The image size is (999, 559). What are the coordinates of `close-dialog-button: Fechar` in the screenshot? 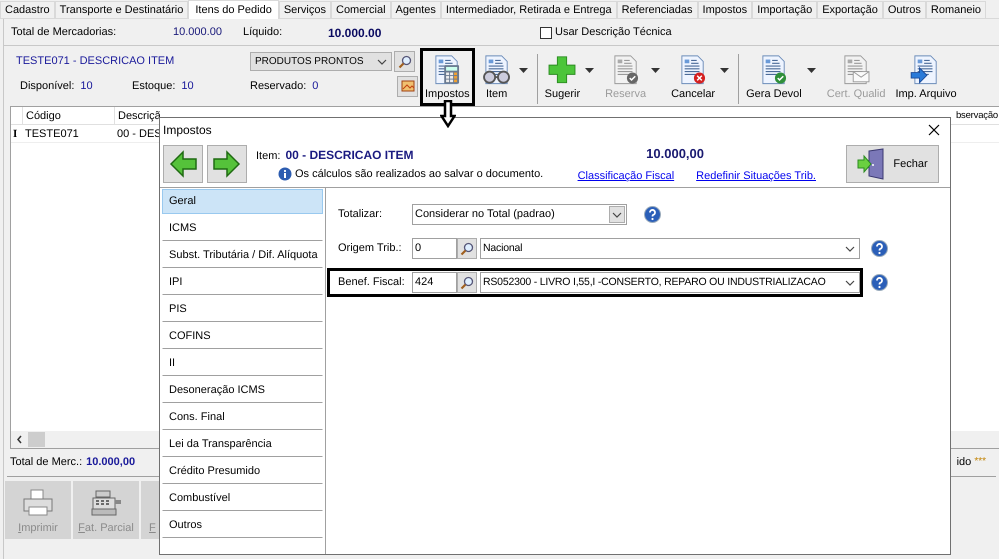 It's located at (892, 164).